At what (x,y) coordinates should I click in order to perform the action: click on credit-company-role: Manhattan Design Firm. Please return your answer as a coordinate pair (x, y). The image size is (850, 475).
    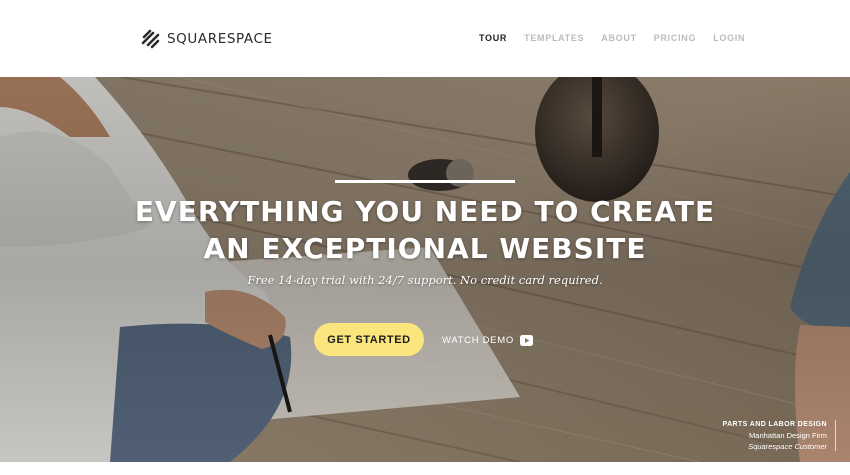
    Looking at the image, I should click on (788, 435).